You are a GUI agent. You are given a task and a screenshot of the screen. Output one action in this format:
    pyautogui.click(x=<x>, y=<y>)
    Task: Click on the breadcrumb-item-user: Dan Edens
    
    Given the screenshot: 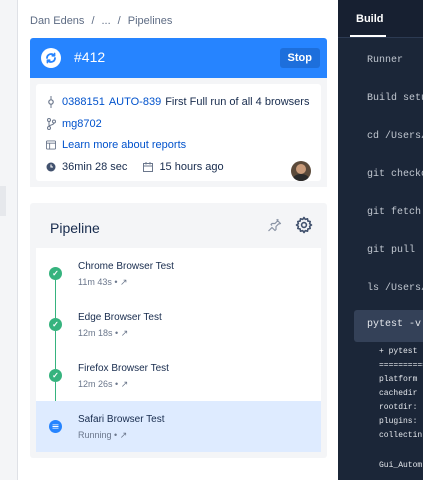 What is the action you would take?
    pyautogui.click(x=57, y=21)
    